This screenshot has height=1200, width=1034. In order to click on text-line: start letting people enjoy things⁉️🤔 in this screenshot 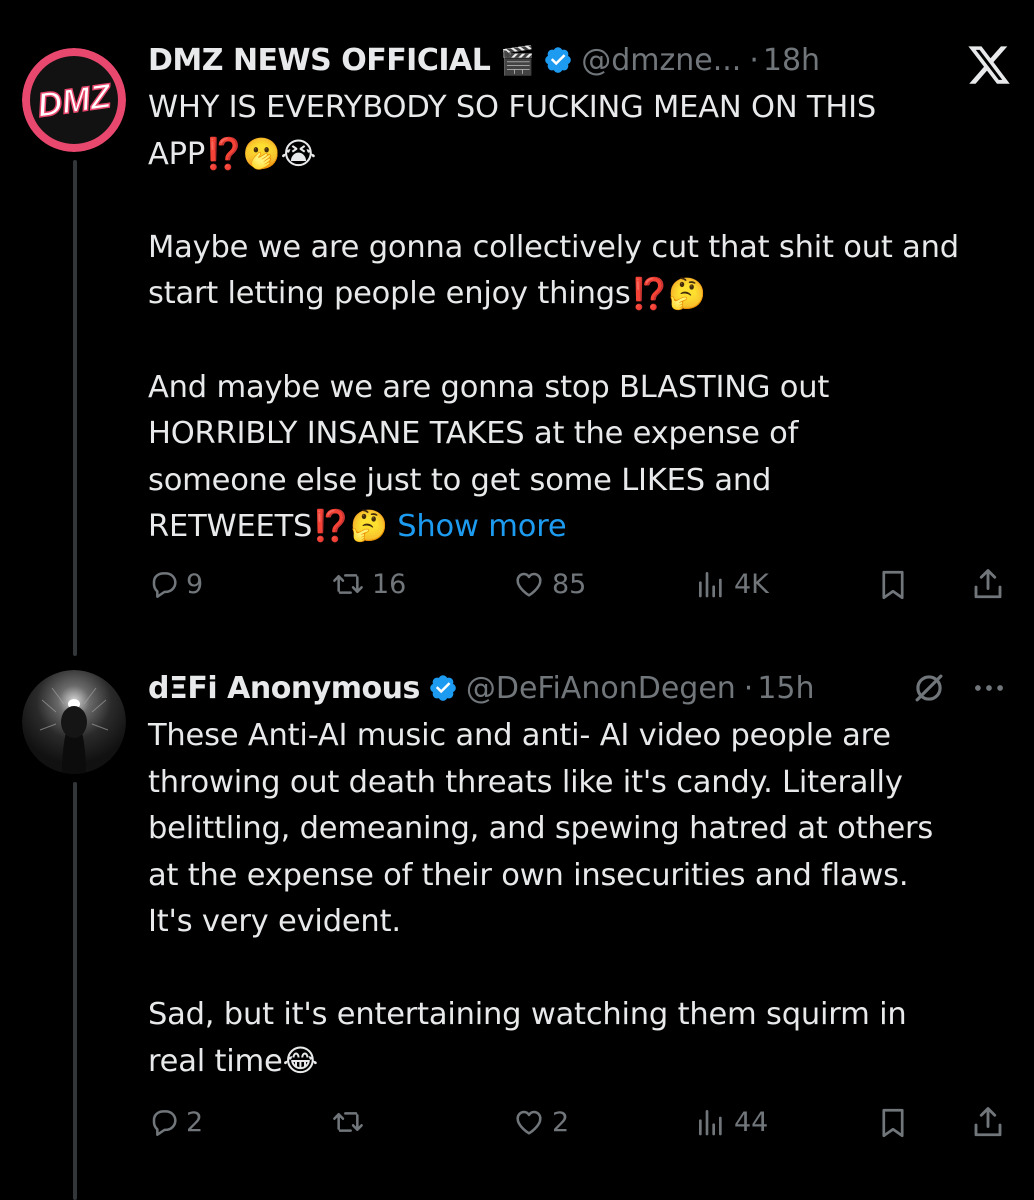, I will do `click(583, 294)`.